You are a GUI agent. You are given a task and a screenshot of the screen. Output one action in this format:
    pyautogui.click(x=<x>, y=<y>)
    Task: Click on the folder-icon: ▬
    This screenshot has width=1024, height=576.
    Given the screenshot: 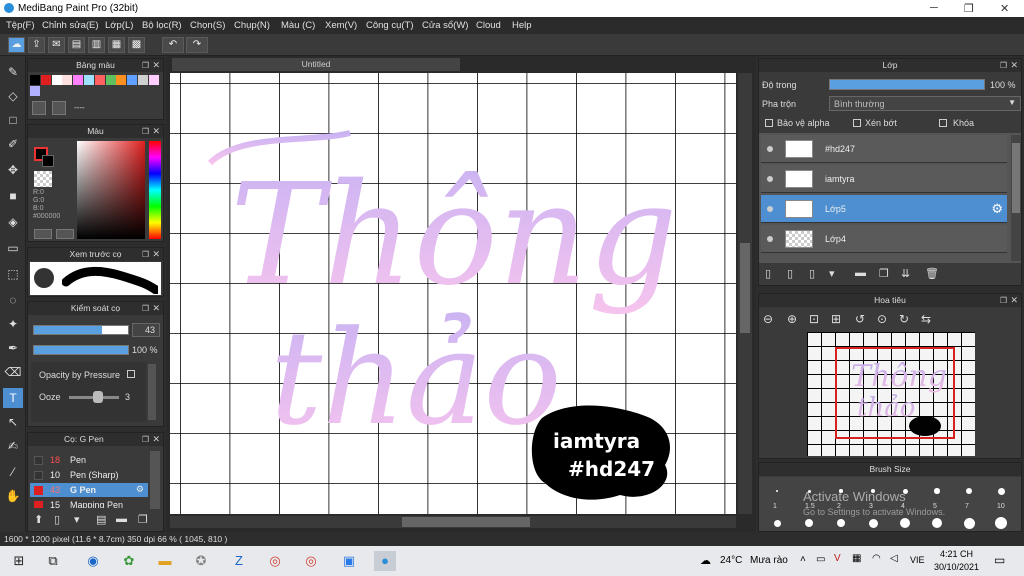 What is the action you would take?
    pyautogui.click(x=860, y=273)
    